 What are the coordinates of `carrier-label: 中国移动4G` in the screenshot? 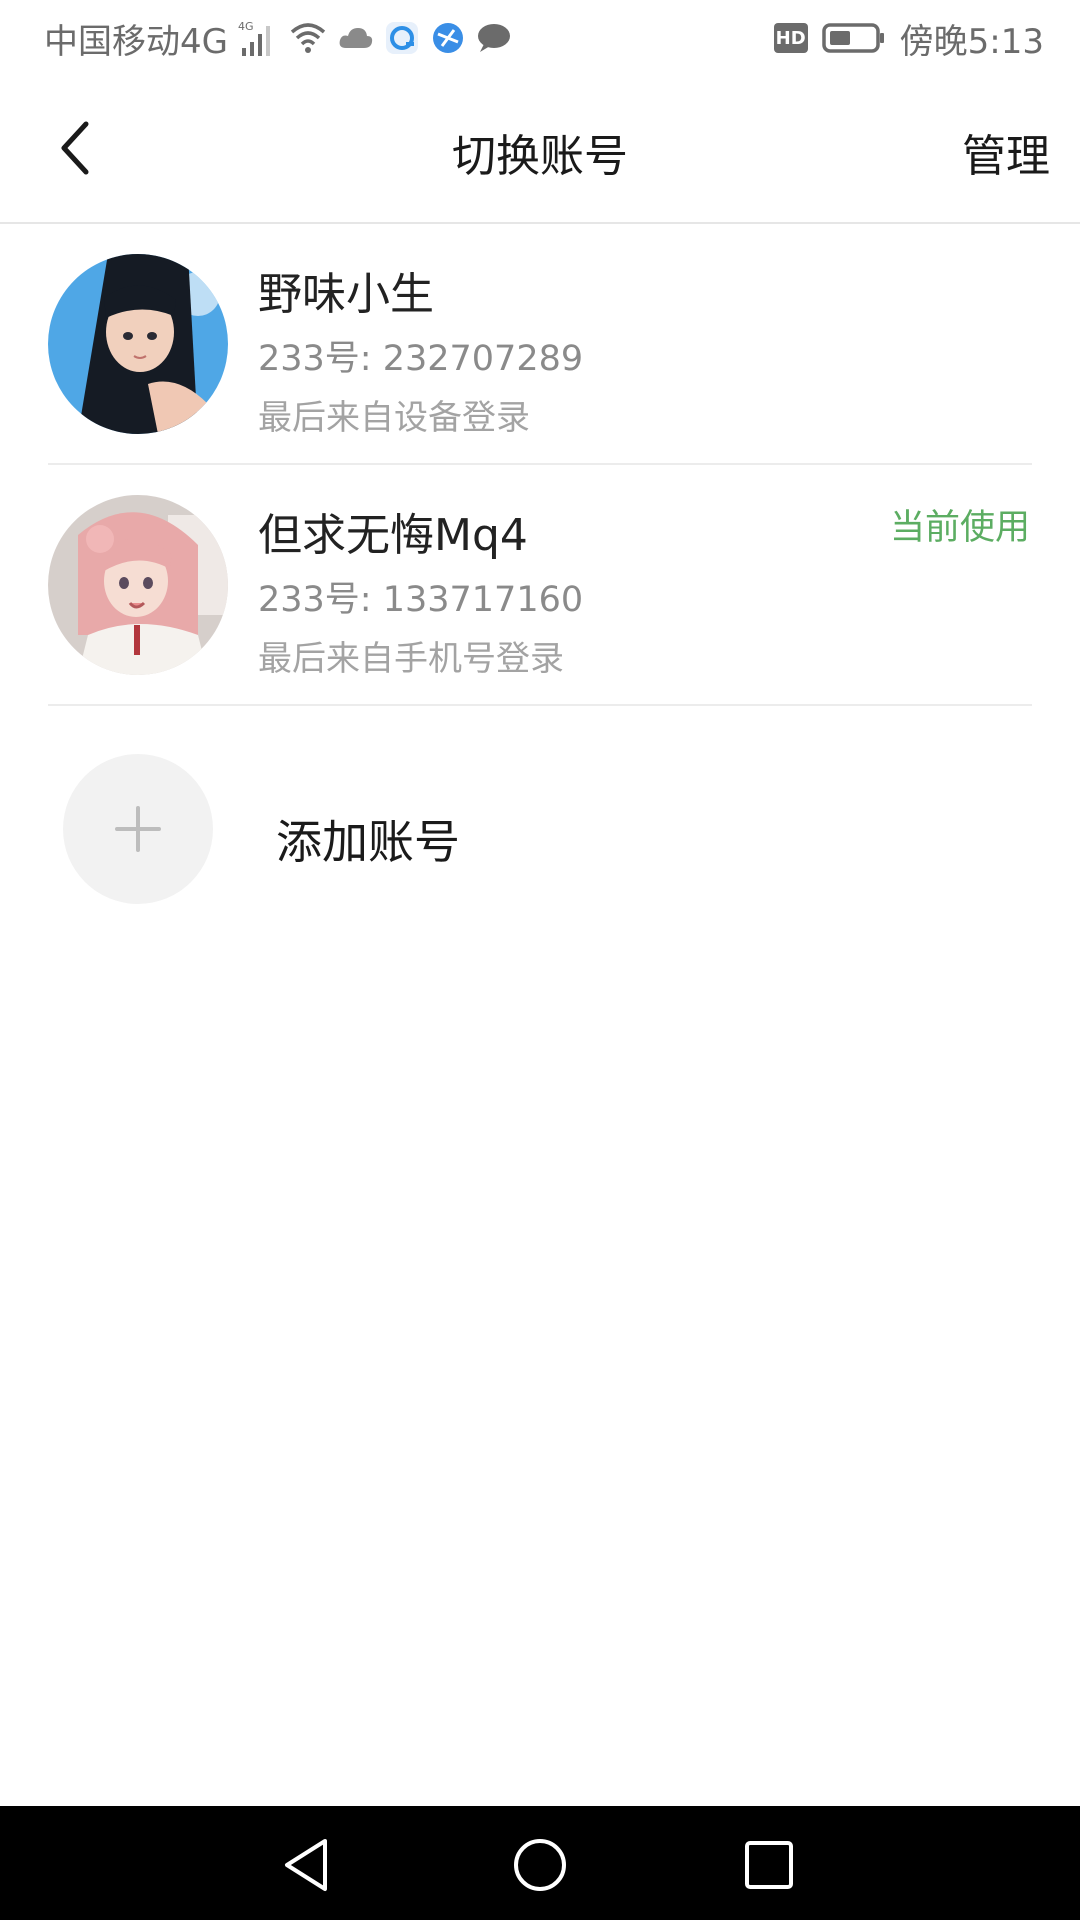 It's located at (136, 41).